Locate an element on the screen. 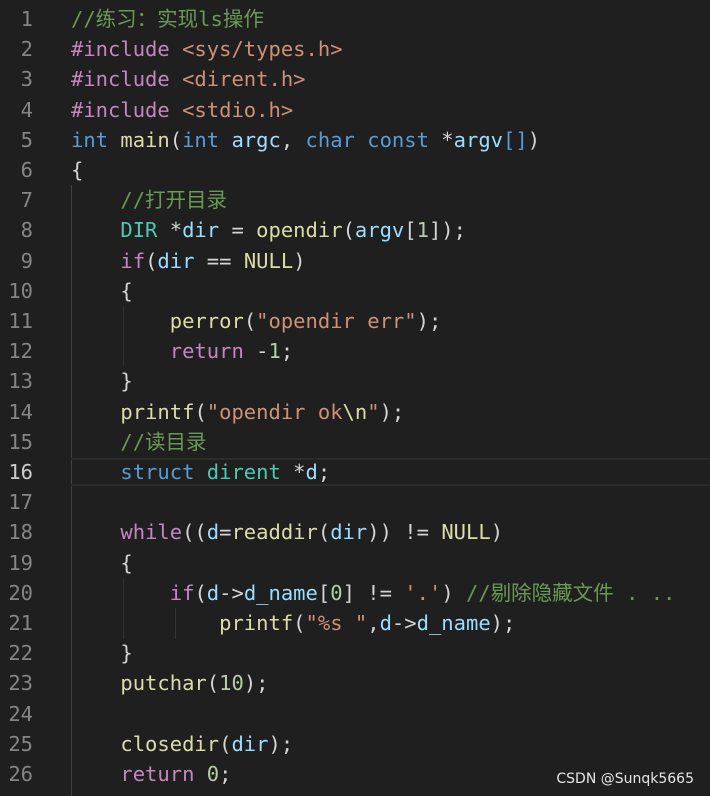  code-line: 17 is located at coordinates (355, 502).